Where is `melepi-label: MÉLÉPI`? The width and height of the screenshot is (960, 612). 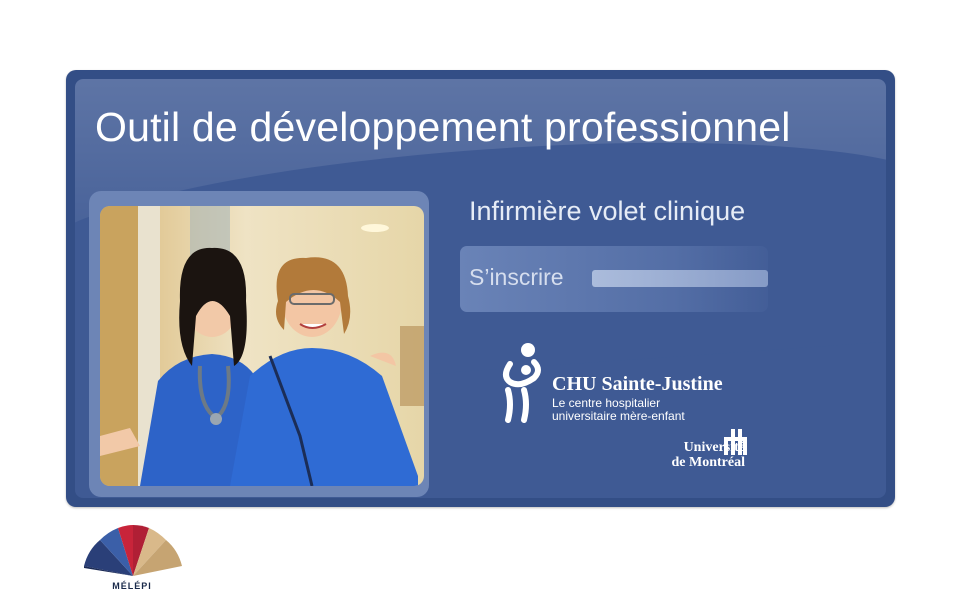 melepi-label: MÉLÉPI is located at coordinates (132, 586).